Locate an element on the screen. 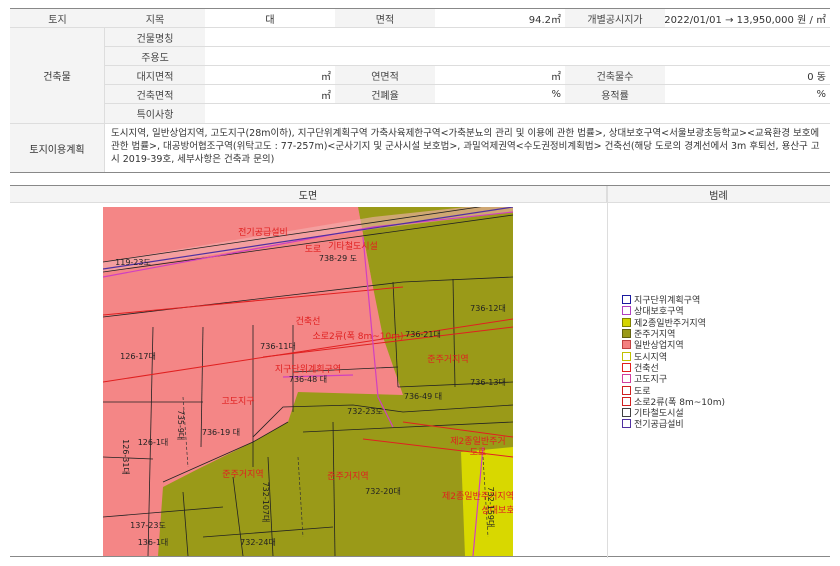 This screenshot has width=840, height=566. map-label: 732-23도 is located at coordinates (365, 411).